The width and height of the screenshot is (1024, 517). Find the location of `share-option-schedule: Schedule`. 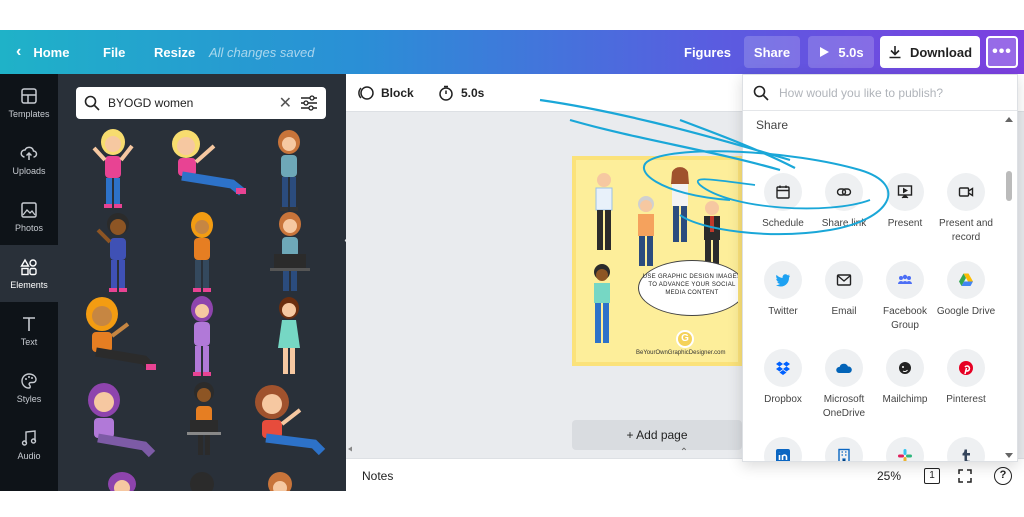

share-option-schedule: Schedule is located at coordinates (783, 202).